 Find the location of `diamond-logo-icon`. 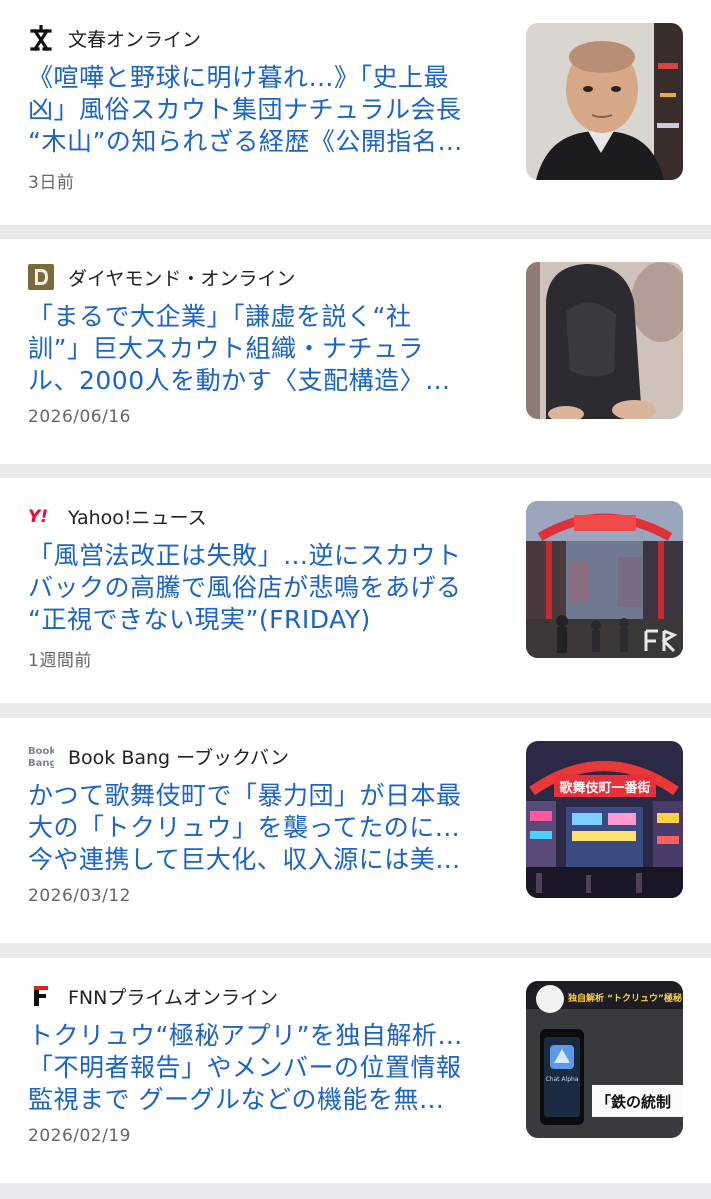

diamond-logo-icon is located at coordinates (41, 277).